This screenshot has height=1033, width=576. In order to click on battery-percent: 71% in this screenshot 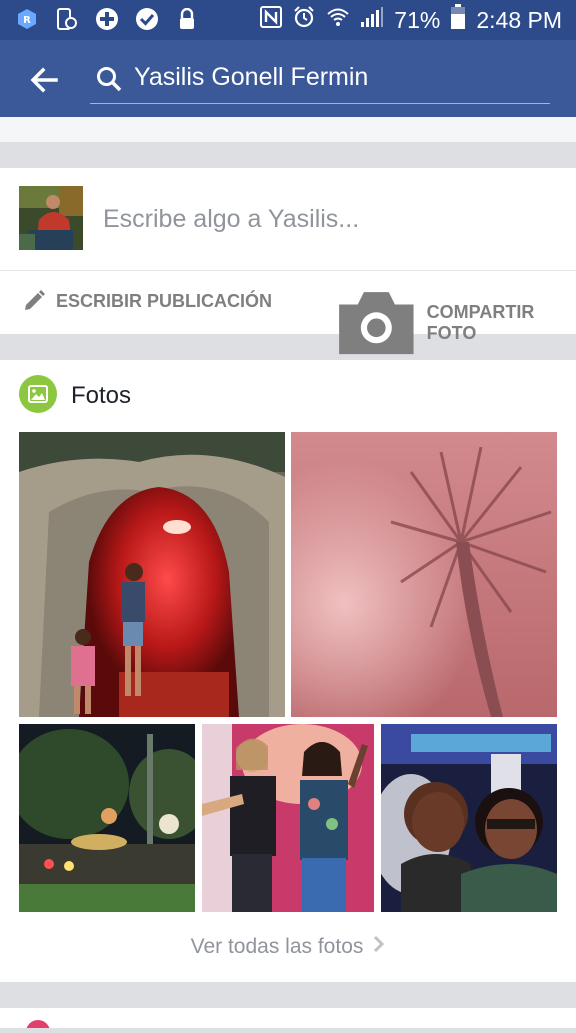, I will do `click(417, 19)`.